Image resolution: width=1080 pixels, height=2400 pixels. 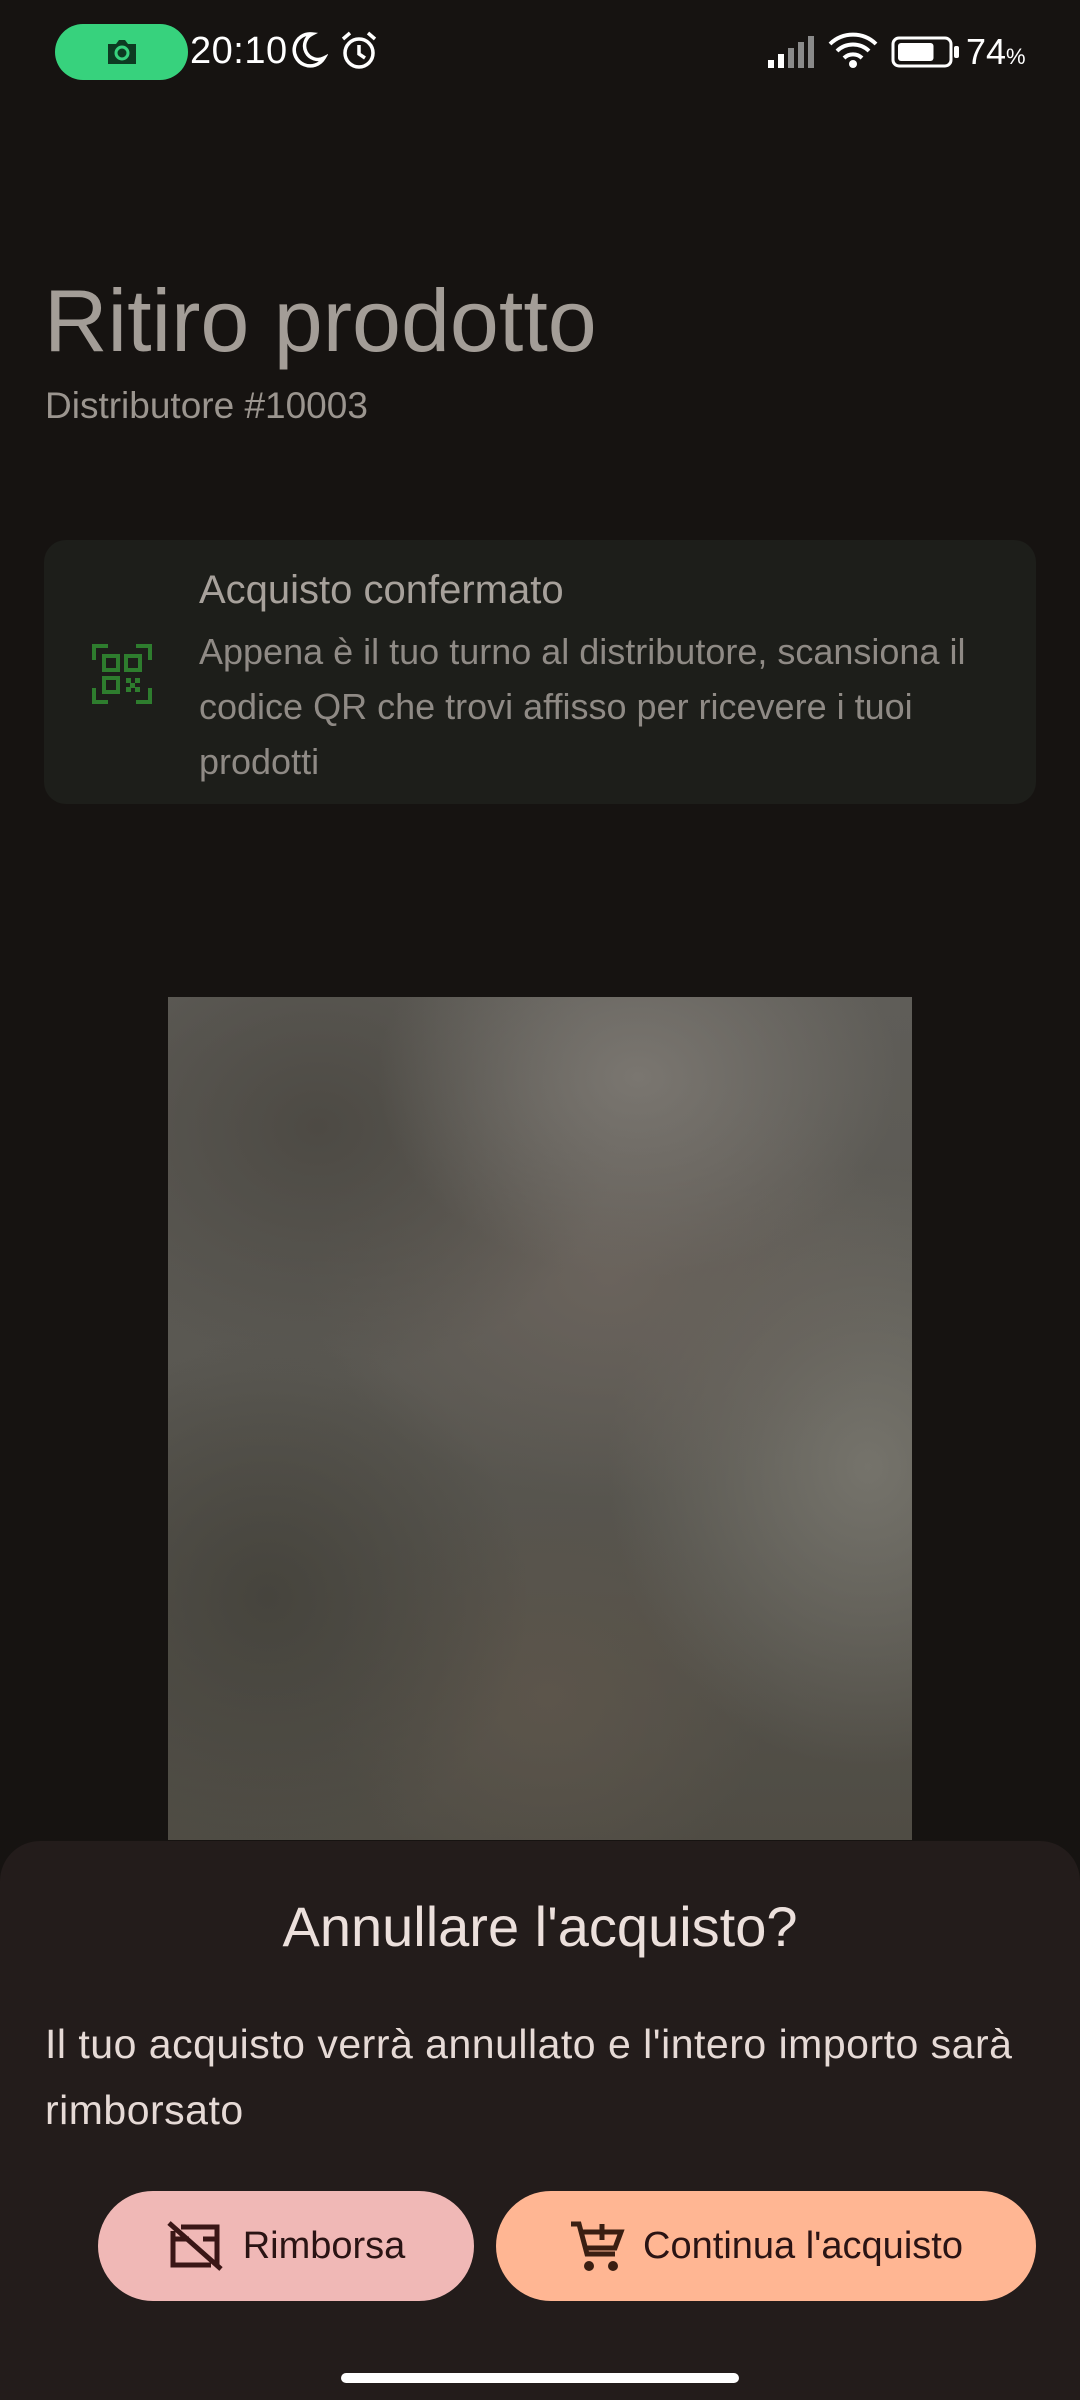 I want to click on refund-button-label: Rimborsa, so click(x=324, y=2245).